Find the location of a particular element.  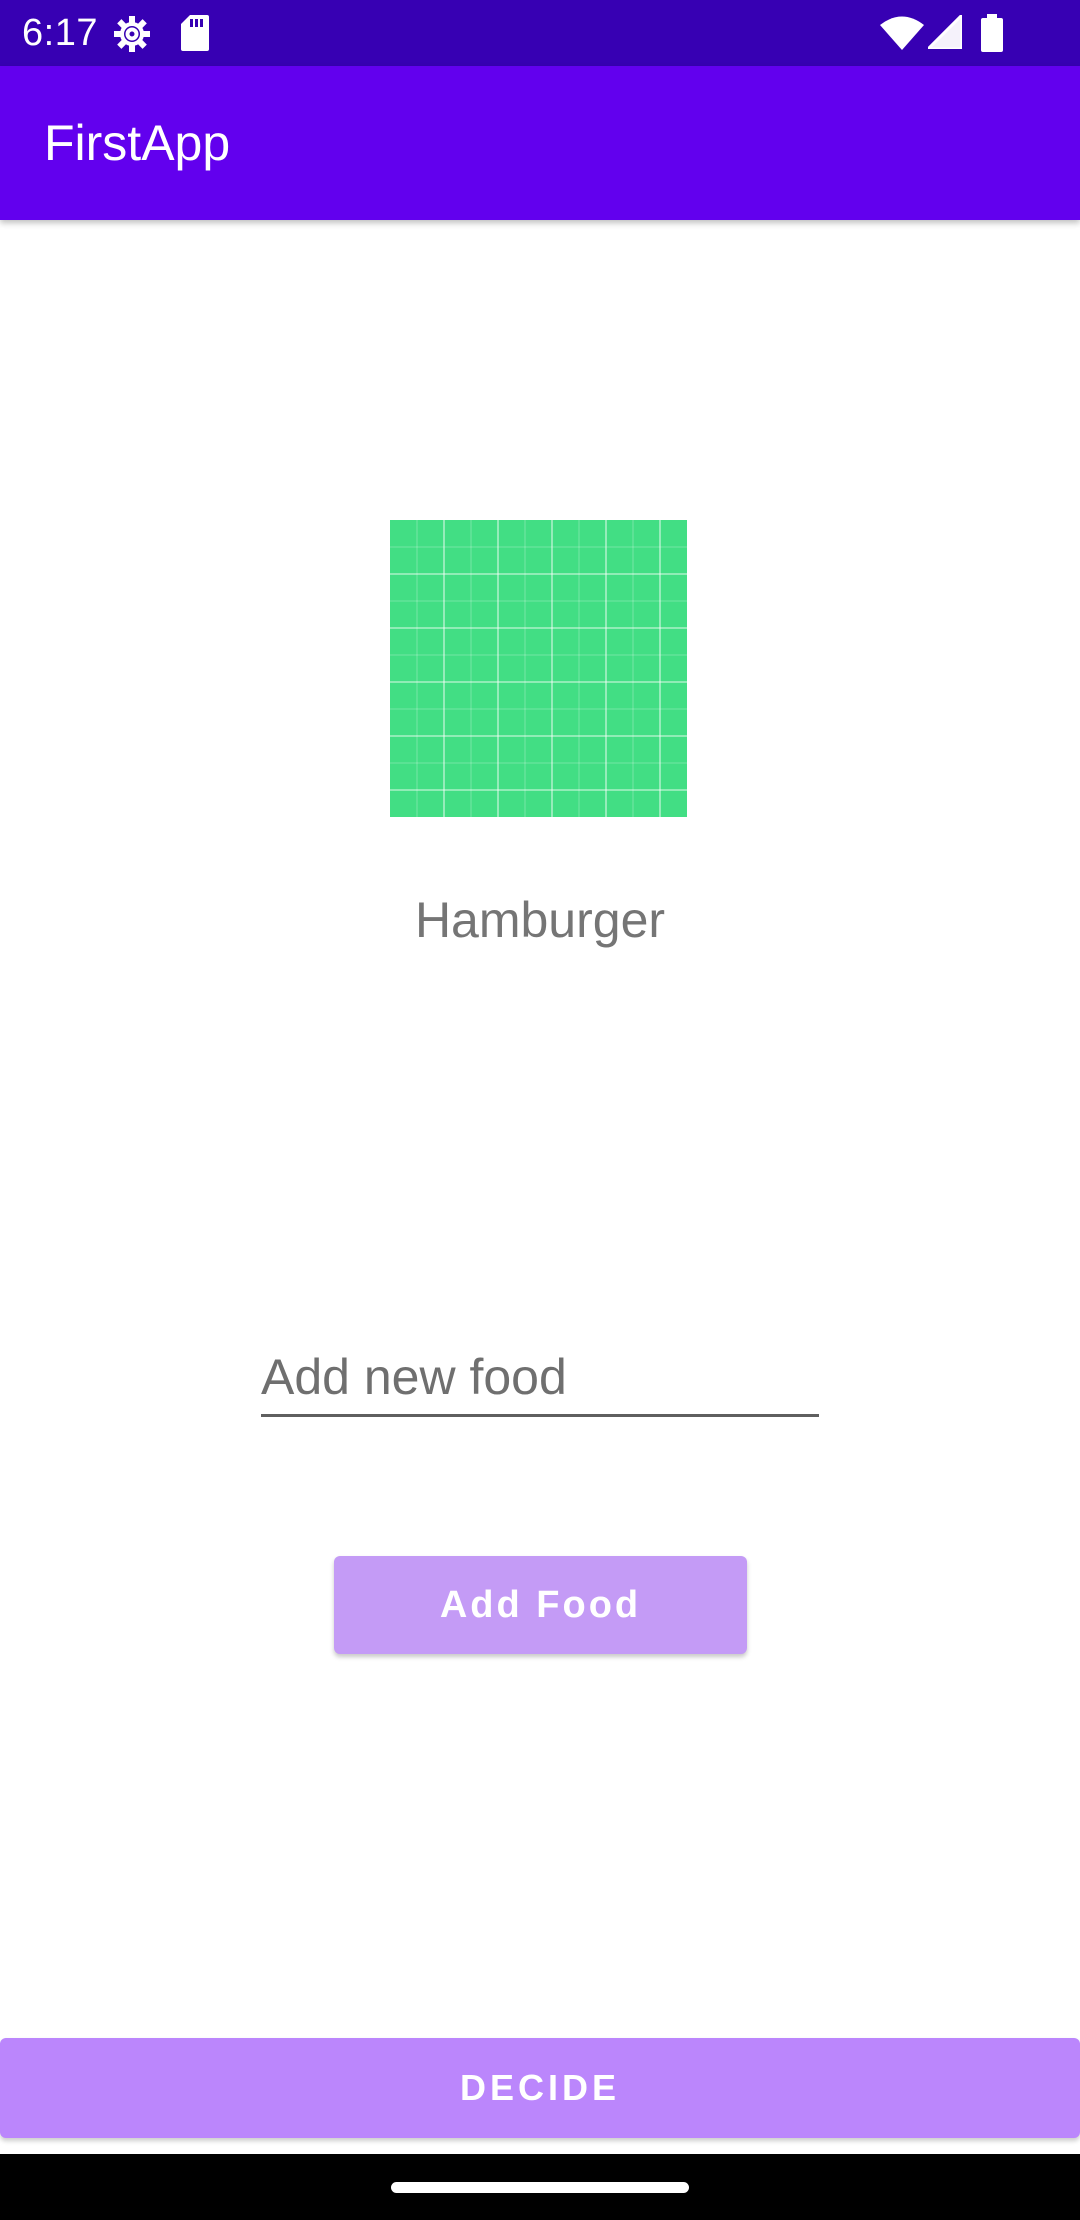

signal-icon is located at coordinates (945, 32).